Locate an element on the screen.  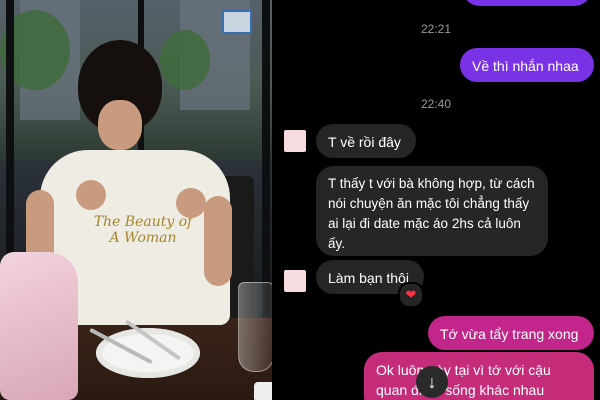
previous-message-bubble is located at coordinates (527, 3).